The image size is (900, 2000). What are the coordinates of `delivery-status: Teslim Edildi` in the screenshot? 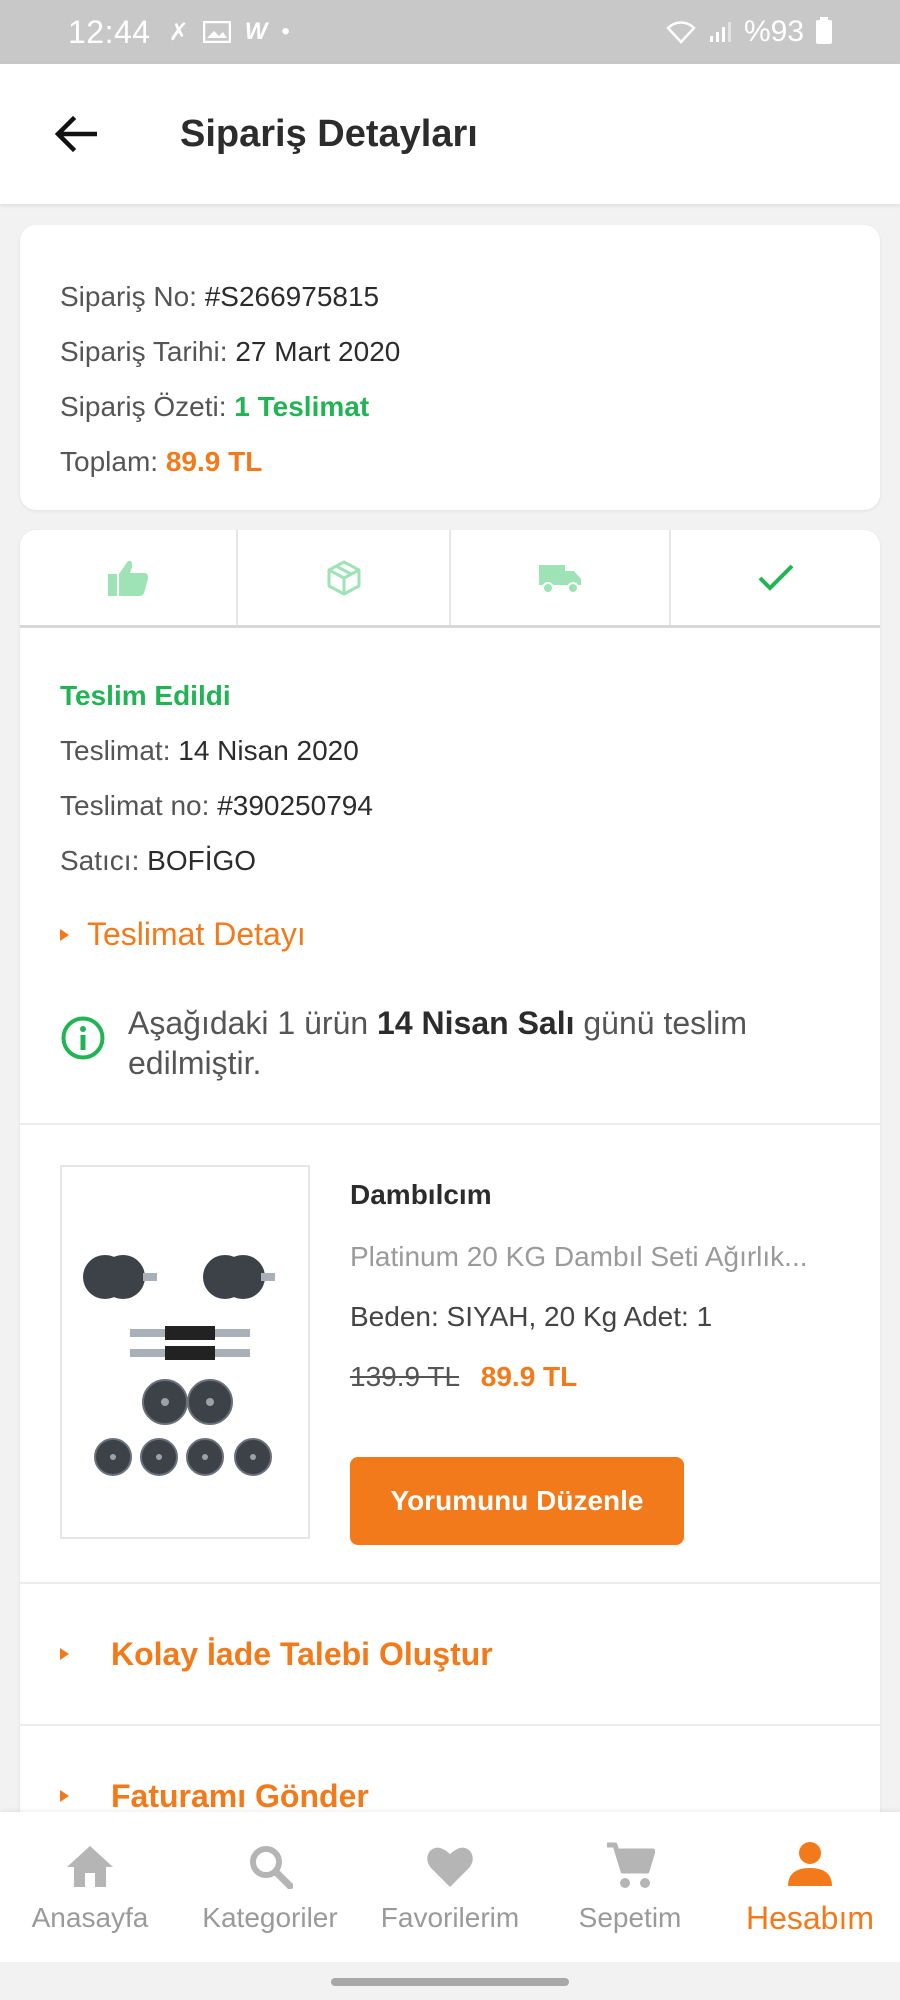 It's located at (145, 695).